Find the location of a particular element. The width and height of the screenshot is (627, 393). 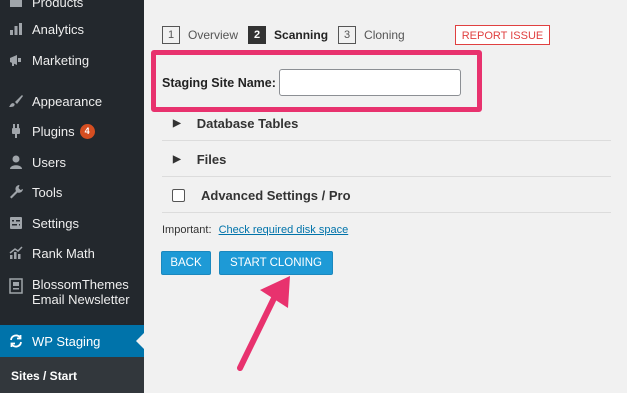

sidebar-item-label: WP Staging is located at coordinates (66, 341).